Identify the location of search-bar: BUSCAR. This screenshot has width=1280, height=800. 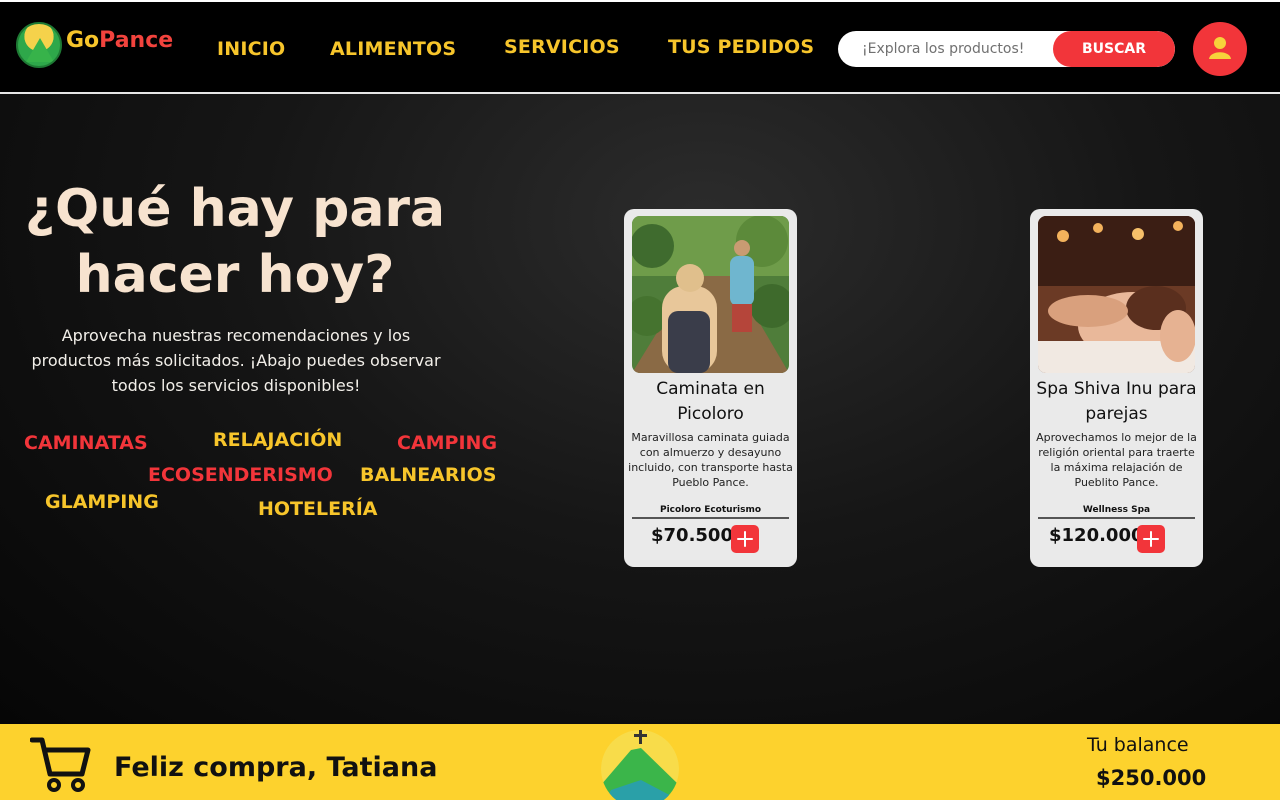
(1006, 49).